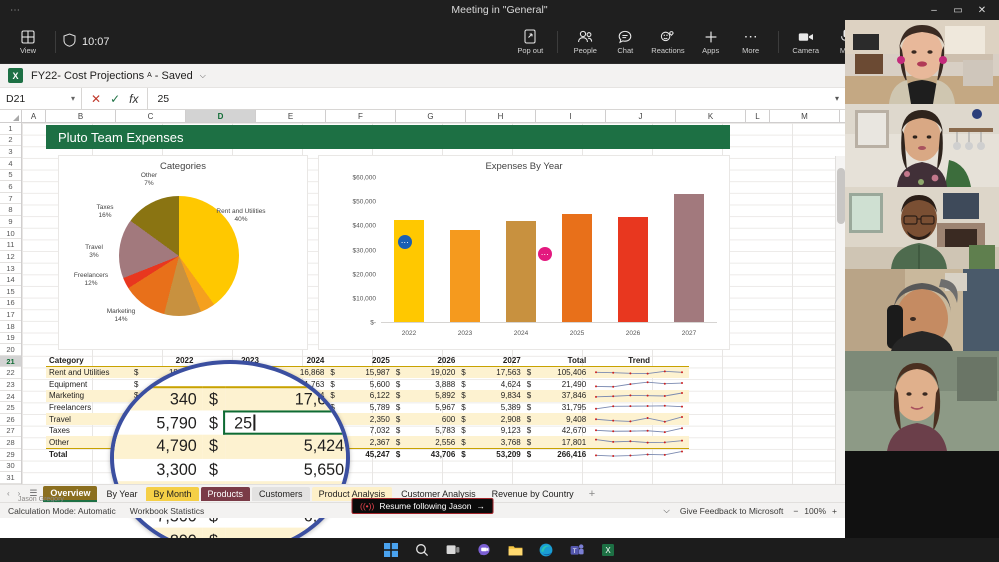  I want to click on row-header-2: 2, so click(10, 141).